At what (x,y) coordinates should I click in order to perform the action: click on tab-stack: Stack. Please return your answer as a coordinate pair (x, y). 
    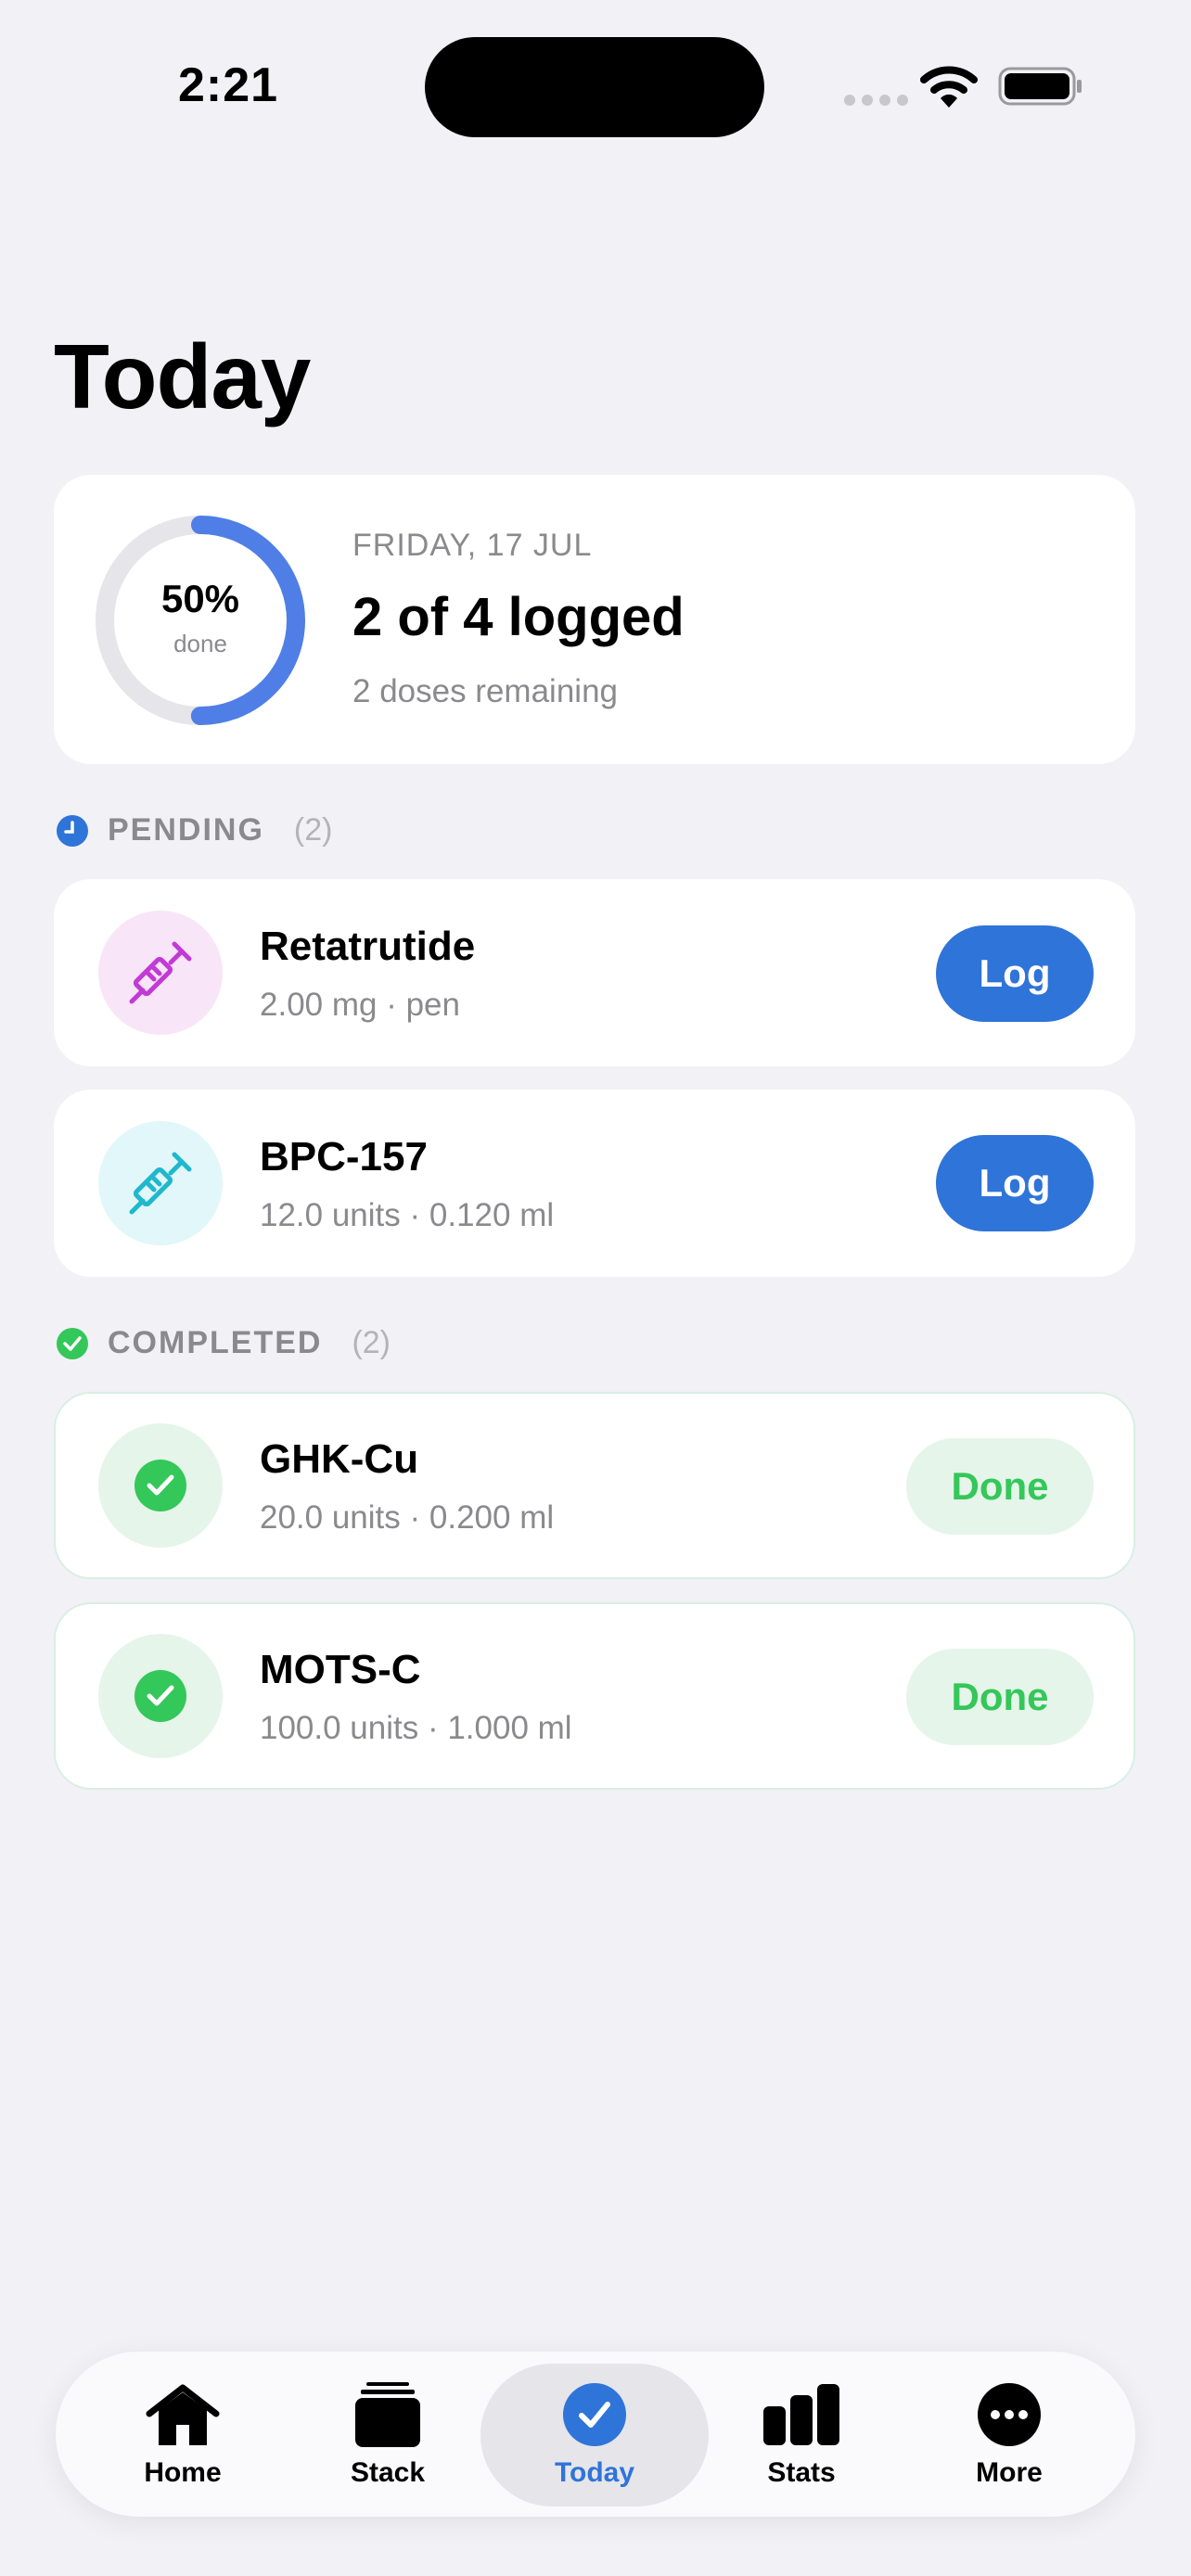
    Looking at the image, I should click on (387, 2434).